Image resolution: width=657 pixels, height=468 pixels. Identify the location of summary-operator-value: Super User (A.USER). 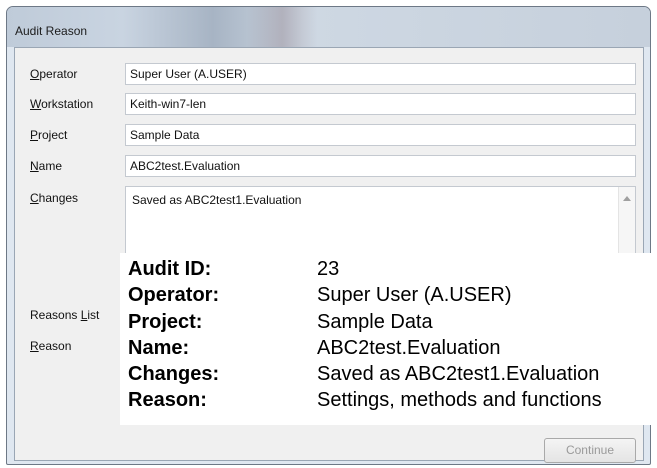
(414, 295).